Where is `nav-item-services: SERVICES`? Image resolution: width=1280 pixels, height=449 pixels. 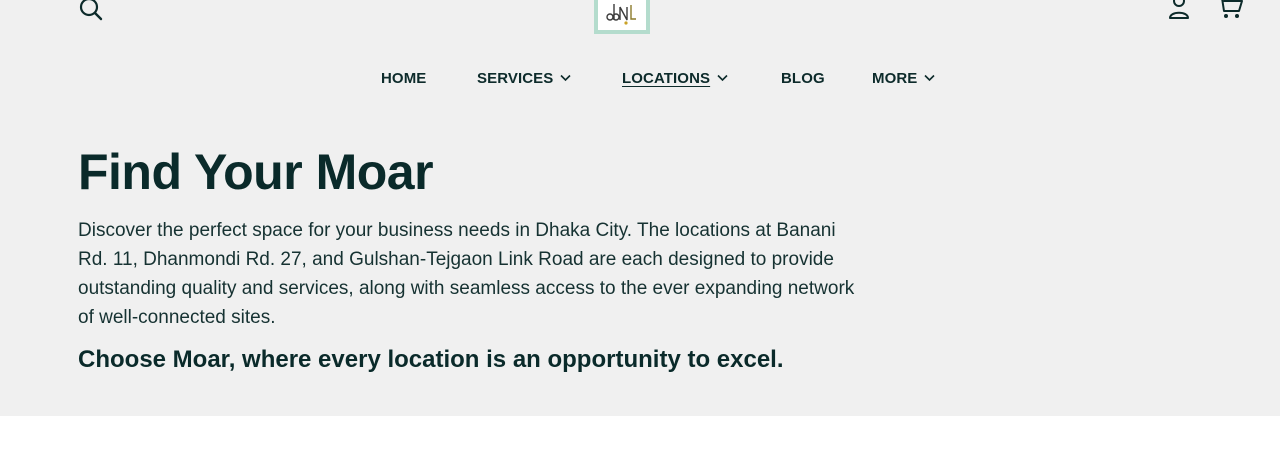
nav-item-services: SERVICES is located at coordinates (524, 78).